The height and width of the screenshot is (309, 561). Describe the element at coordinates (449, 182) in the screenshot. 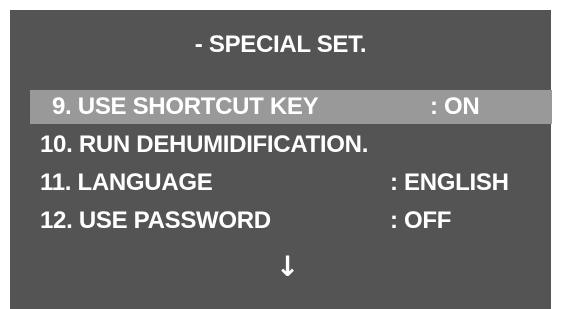

I see `menu-item-value: : ENGLISH` at that location.